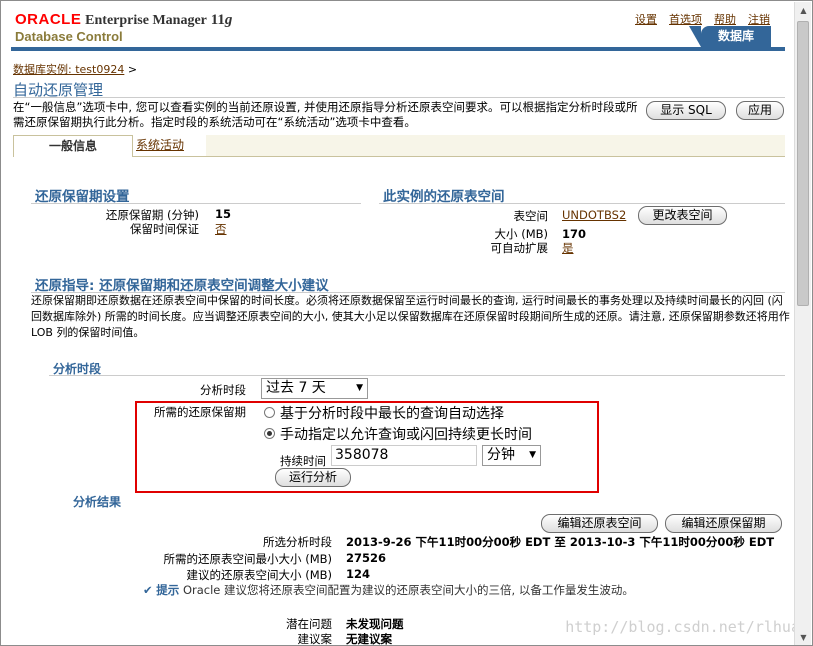  I want to click on product-subtitle: Database Control, so click(69, 36).